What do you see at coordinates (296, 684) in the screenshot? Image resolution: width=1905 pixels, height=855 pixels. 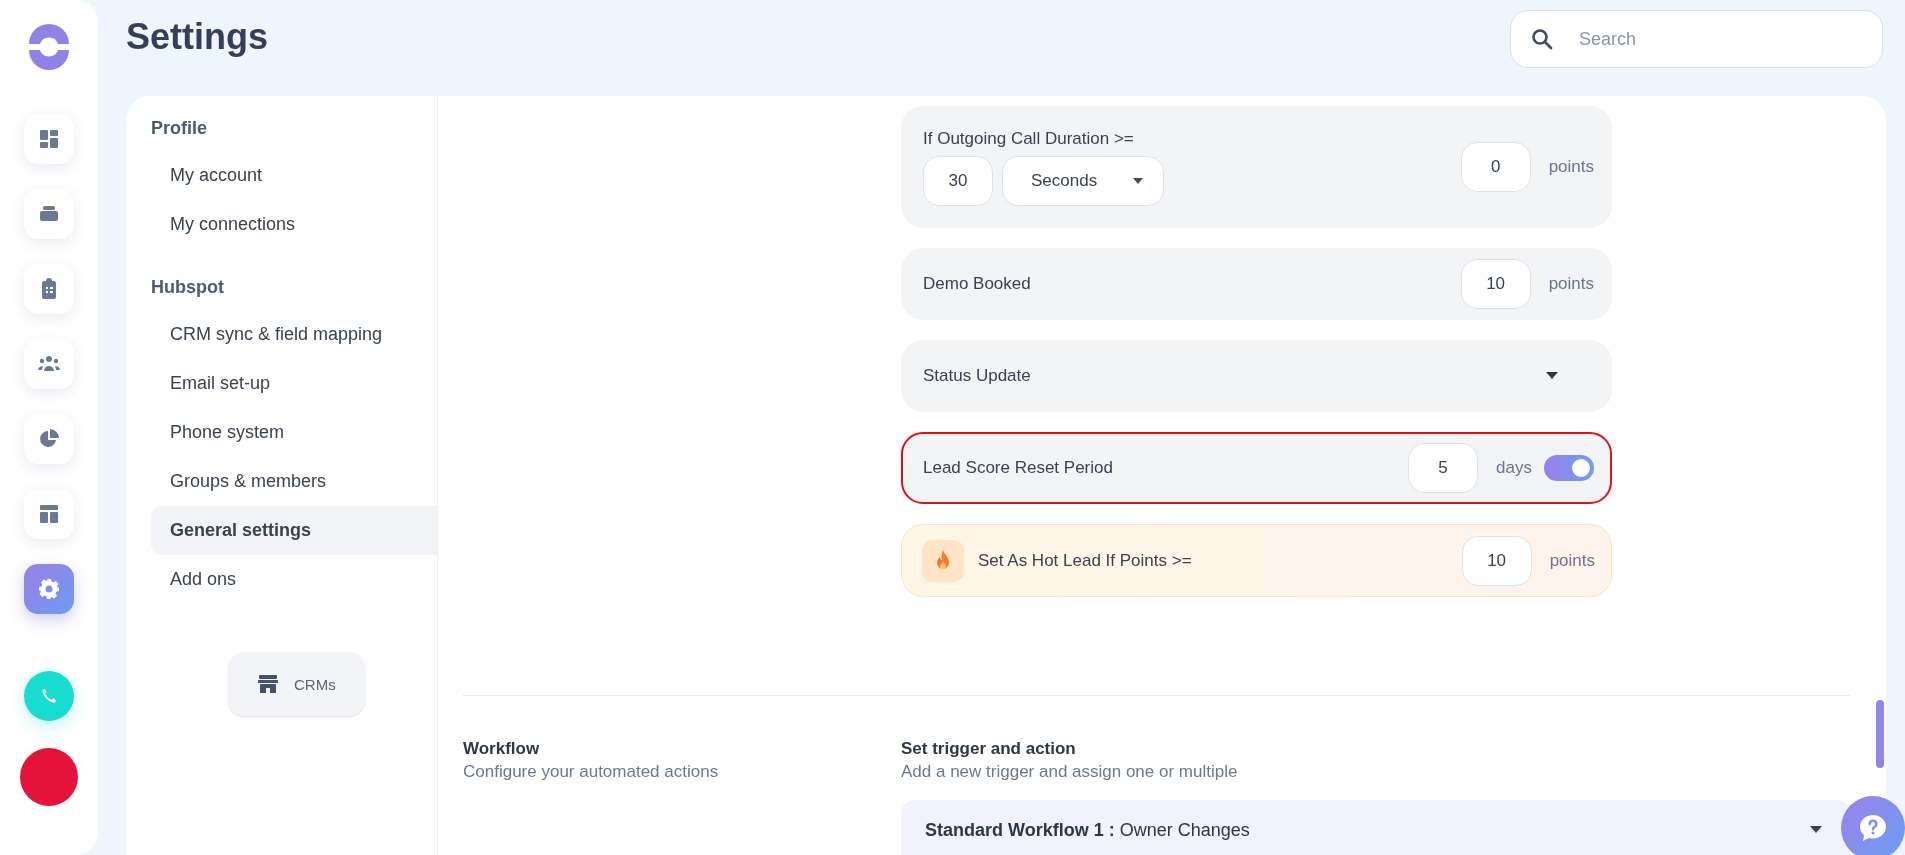 I see `crms-button: CRMs` at bounding box center [296, 684].